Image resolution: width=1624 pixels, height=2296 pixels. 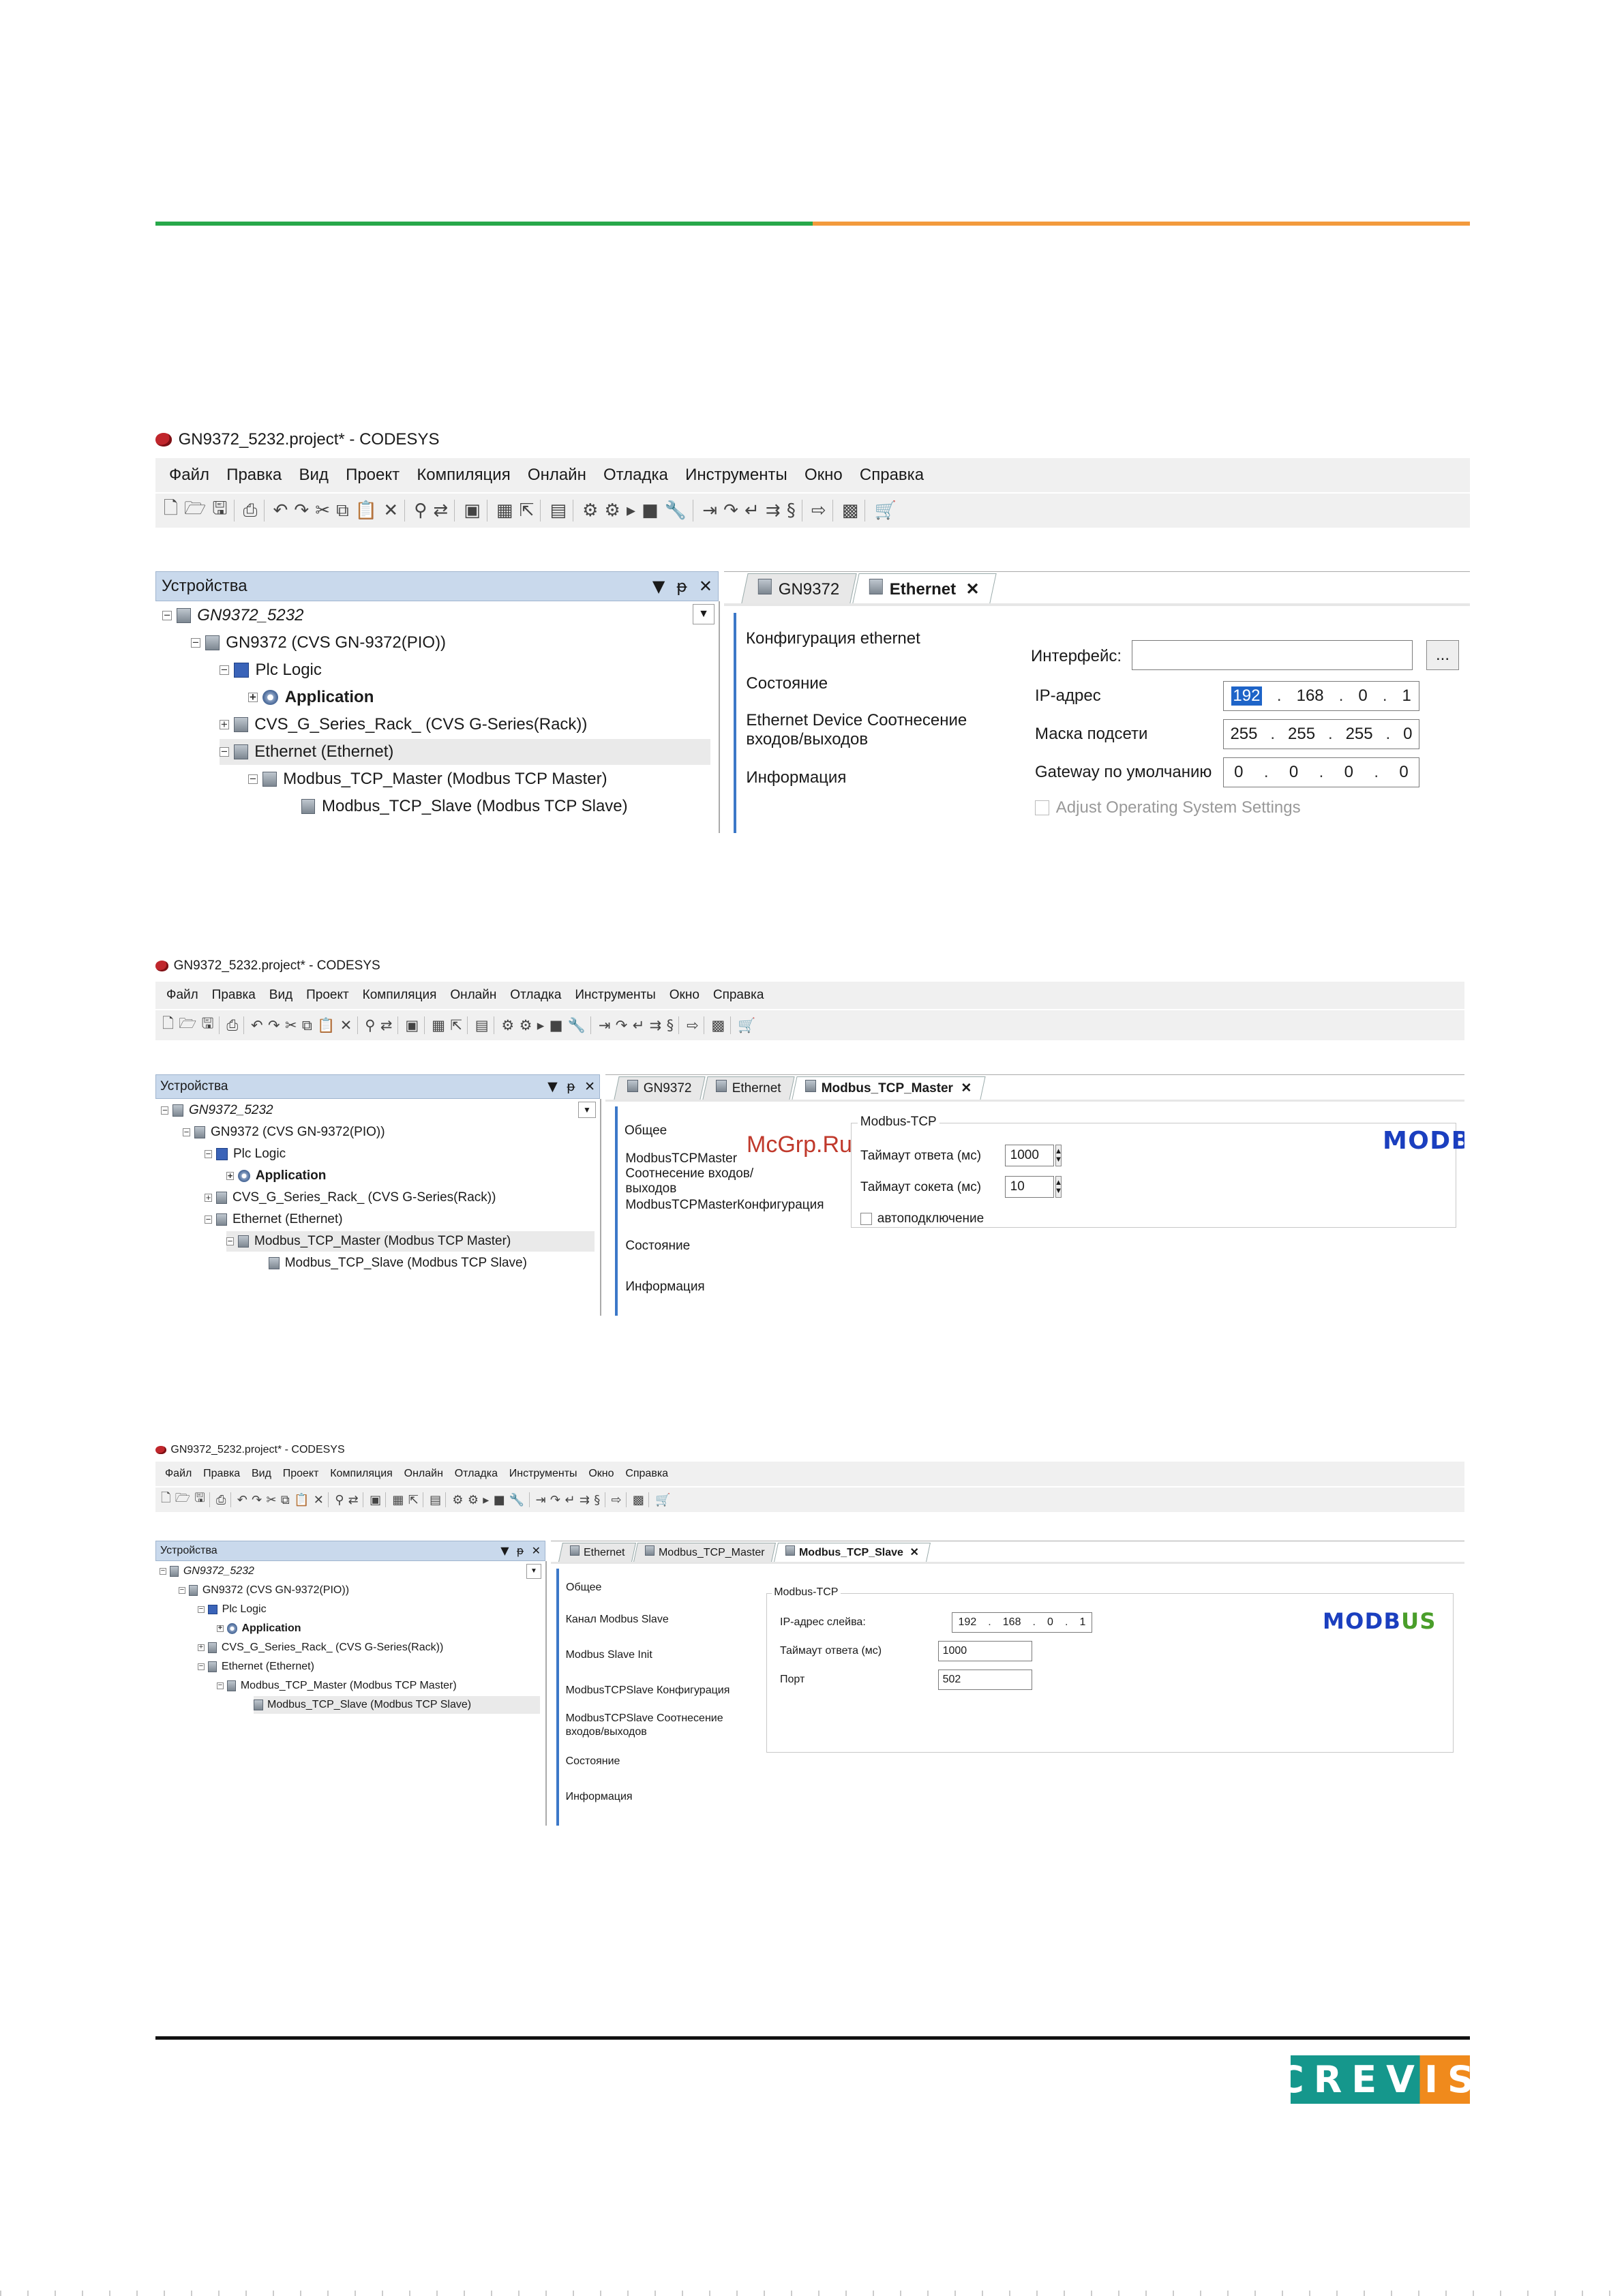 What do you see at coordinates (486, 1500) in the screenshot?
I see `run-icon: ▸` at bounding box center [486, 1500].